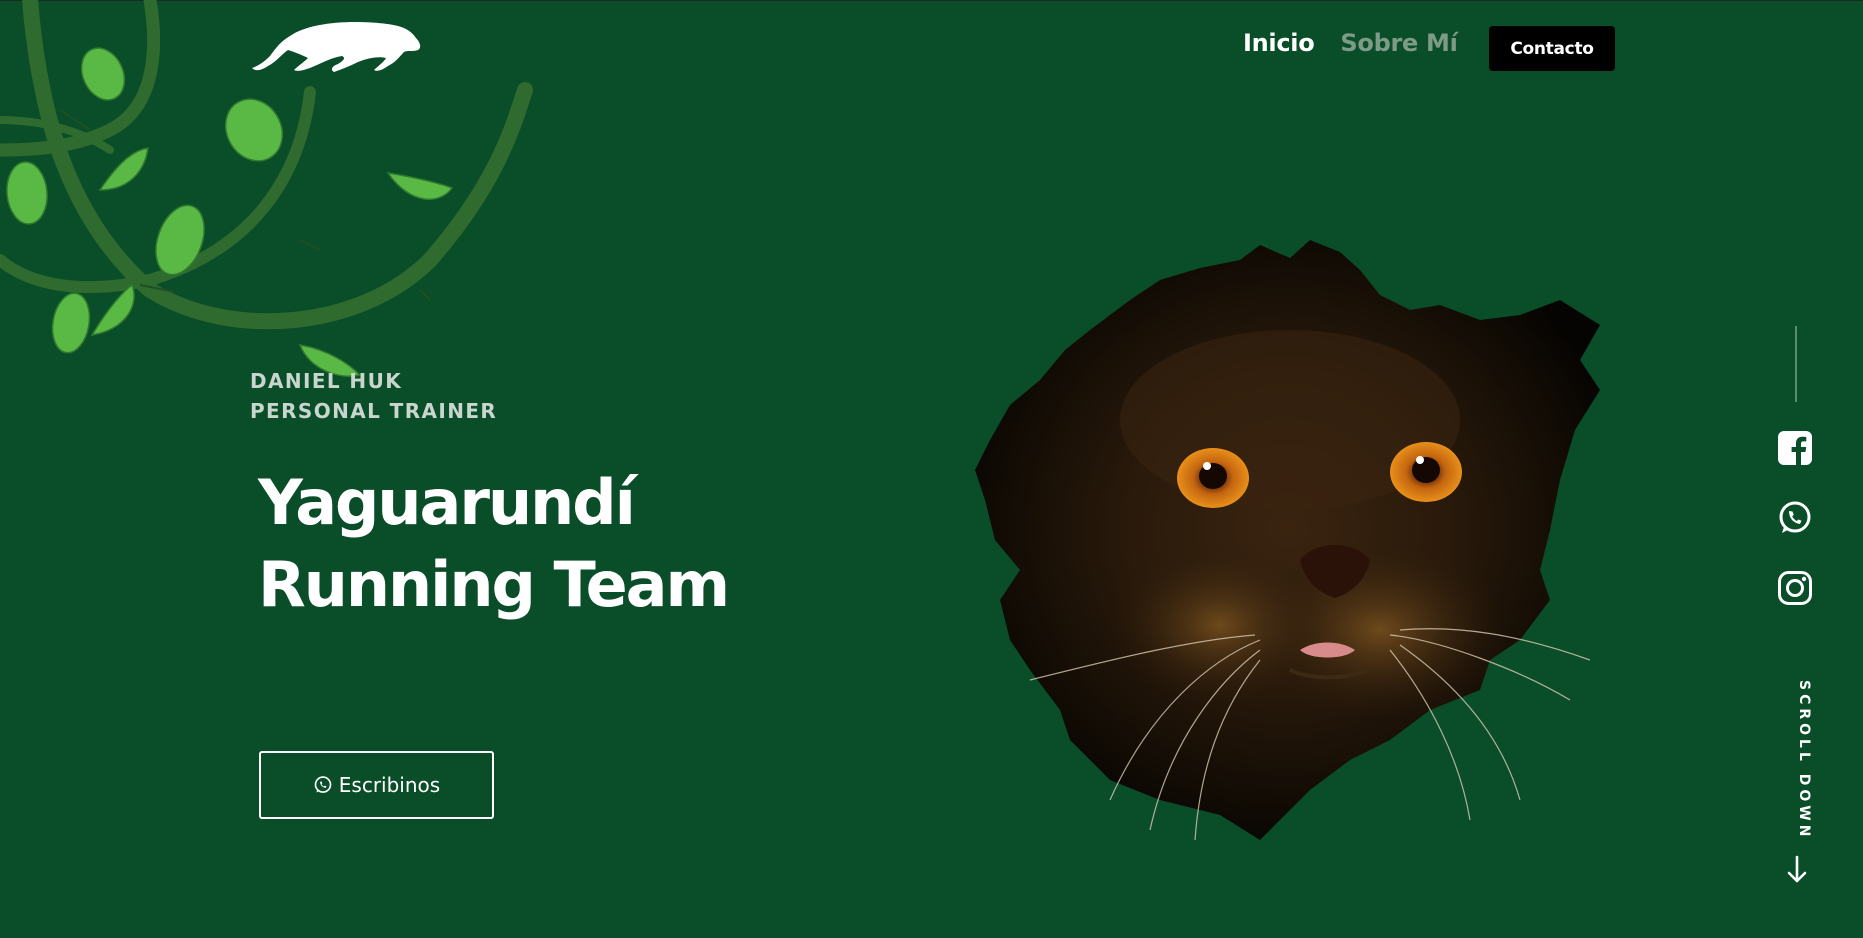 The width and height of the screenshot is (1863, 938). What do you see at coordinates (494, 584) in the screenshot?
I see `hero-title-line2: Running Team` at bounding box center [494, 584].